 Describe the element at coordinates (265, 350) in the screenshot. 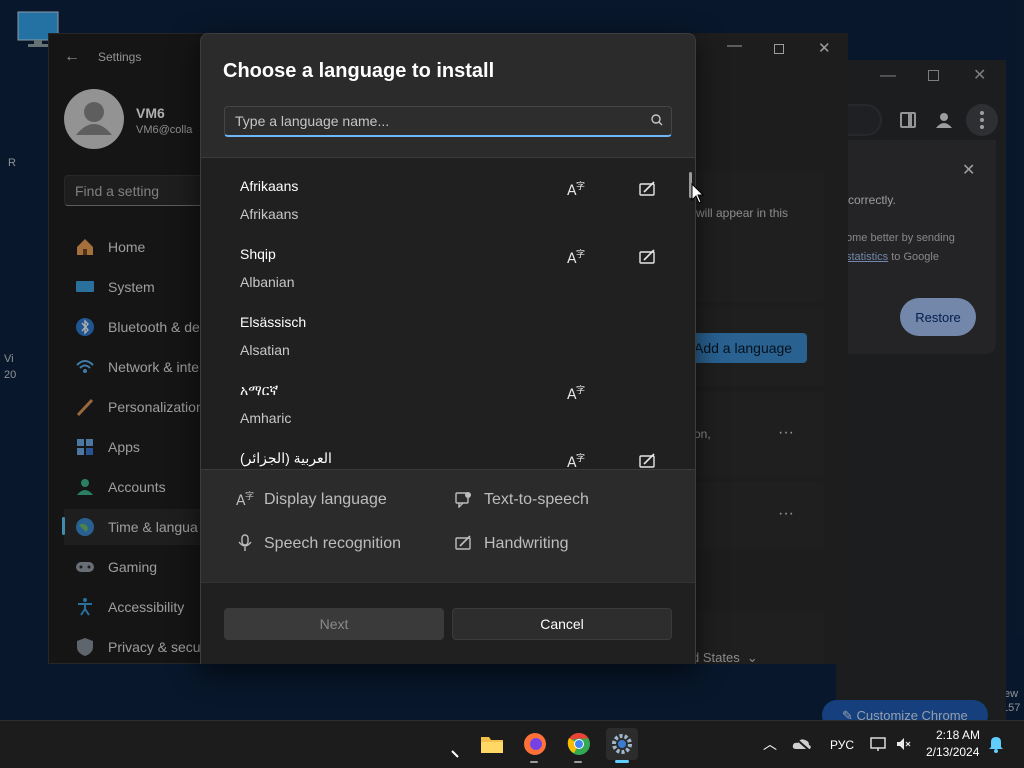

I see `language-english-name: Alsatian` at that location.